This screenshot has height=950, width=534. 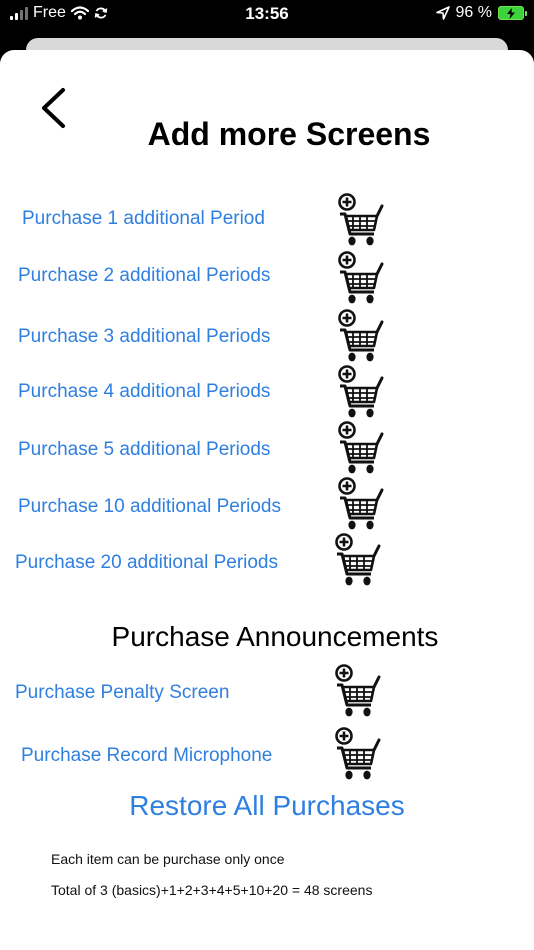 I want to click on purchase-1-period-link: Purchase 1 additional Period, so click(x=143, y=219).